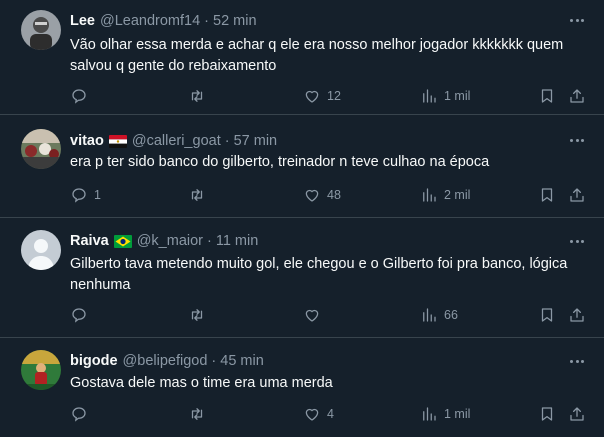 The width and height of the screenshot is (604, 437). What do you see at coordinates (330, 414) in the screenshot?
I see `like-count: 4` at bounding box center [330, 414].